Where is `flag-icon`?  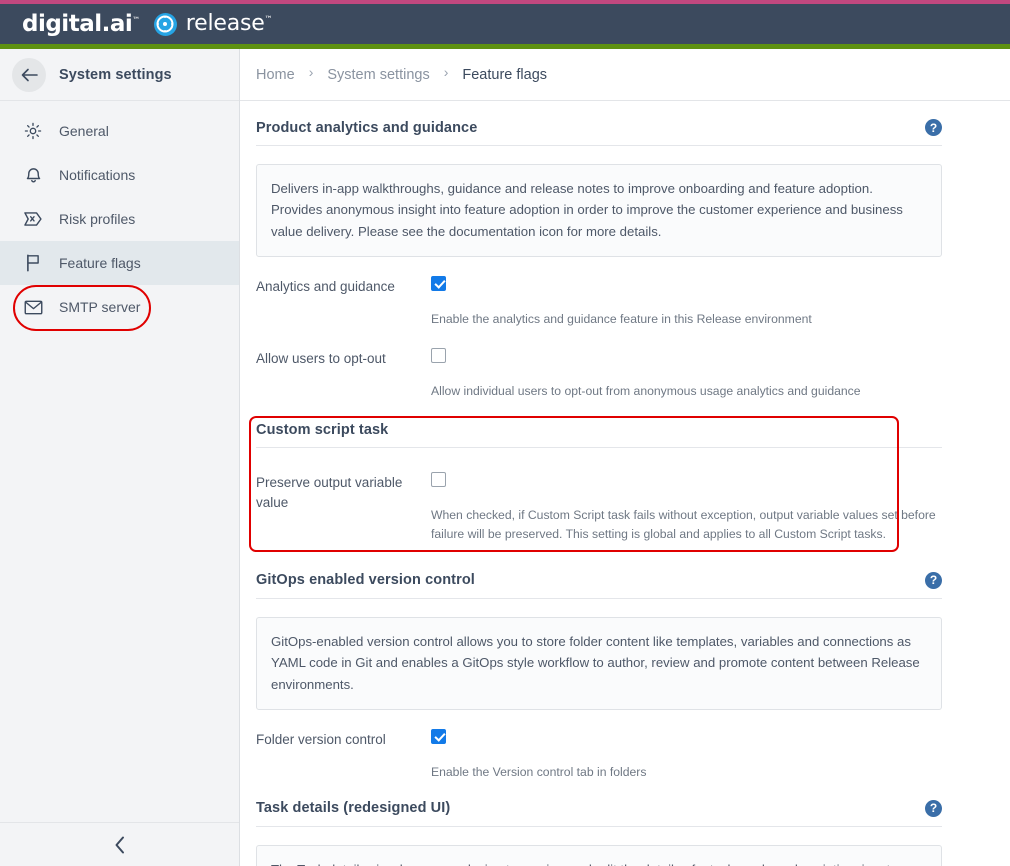
flag-icon is located at coordinates (33, 263).